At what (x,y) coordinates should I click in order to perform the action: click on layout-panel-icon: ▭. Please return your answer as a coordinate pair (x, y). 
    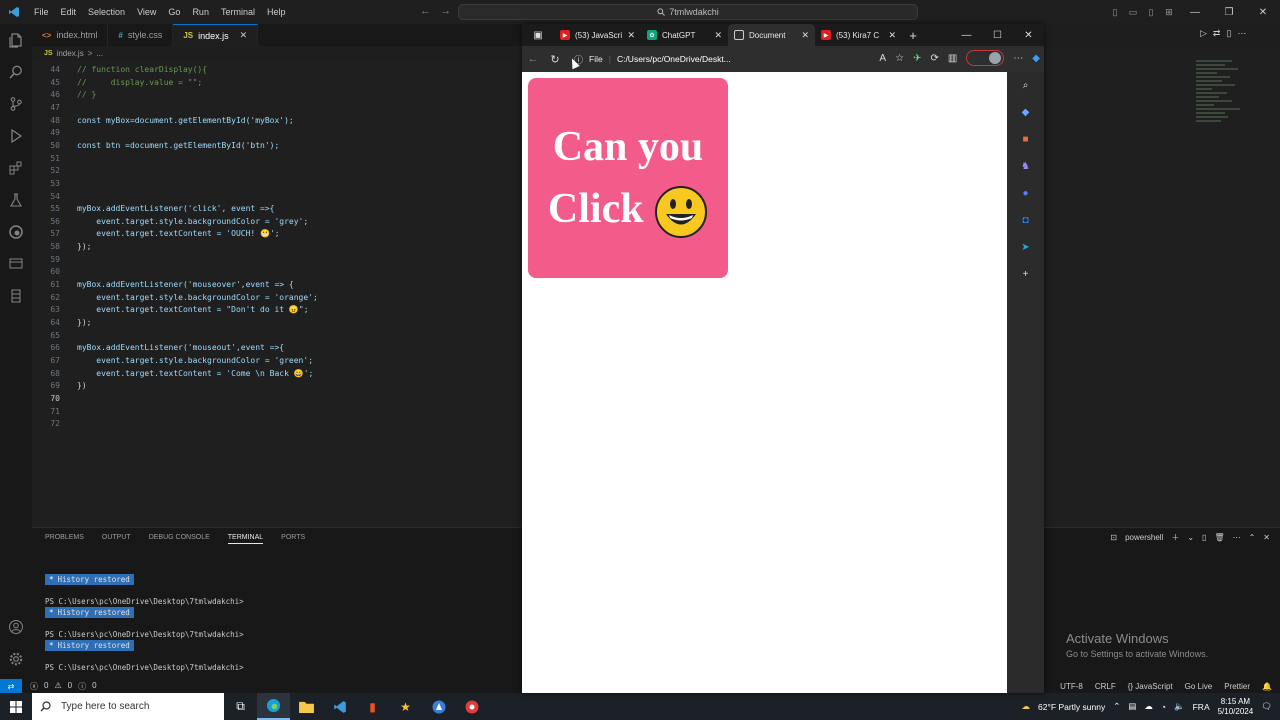
    Looking at the image, I should click on (1133, 12).